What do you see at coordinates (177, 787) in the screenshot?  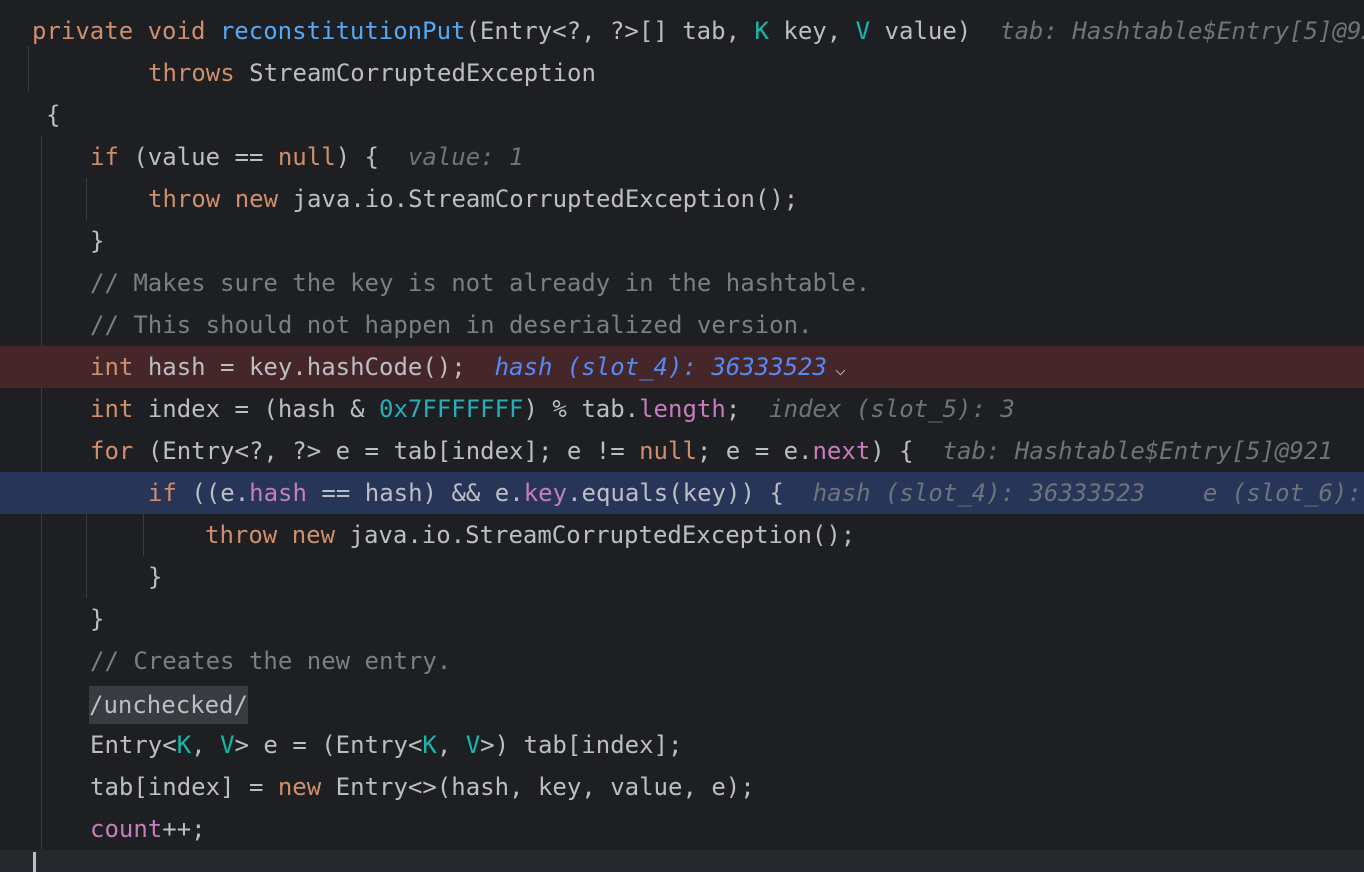 I see `tab-assign-lhs: tab[index] =` at bounding box center [177, 787].